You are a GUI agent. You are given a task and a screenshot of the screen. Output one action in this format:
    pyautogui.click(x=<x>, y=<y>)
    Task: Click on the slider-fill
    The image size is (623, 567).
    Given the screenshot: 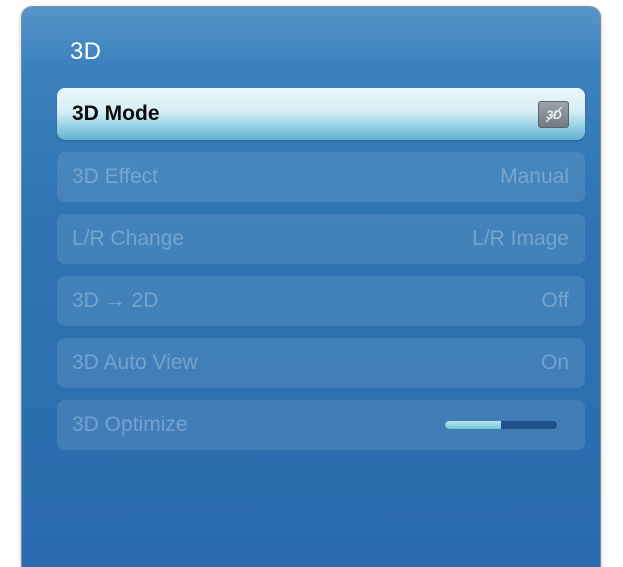 What is the action you would take?
    pyautogui.click(x=473, y=425)
    